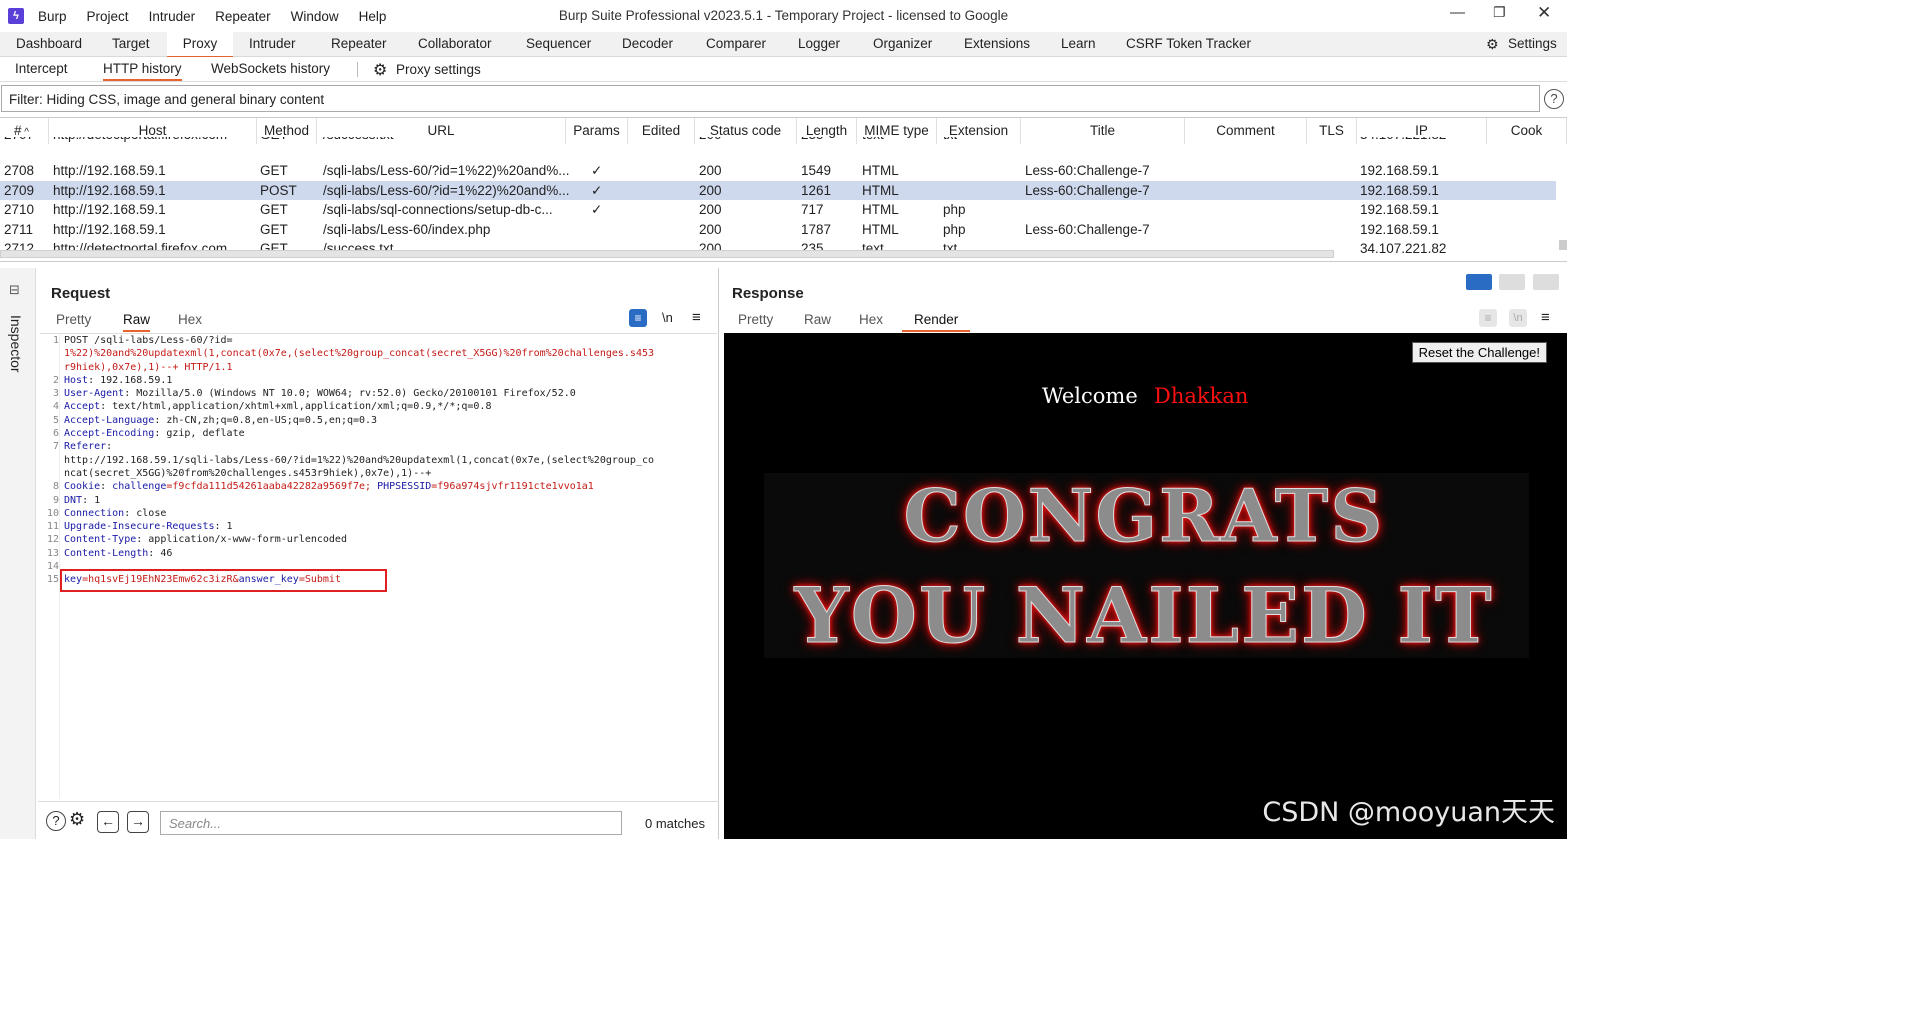 The height and width of the screenshot is (1027, 1920). Describe the element at coordinates (73, 500) in the screenshot. I see `code-token: DNT` at that location.